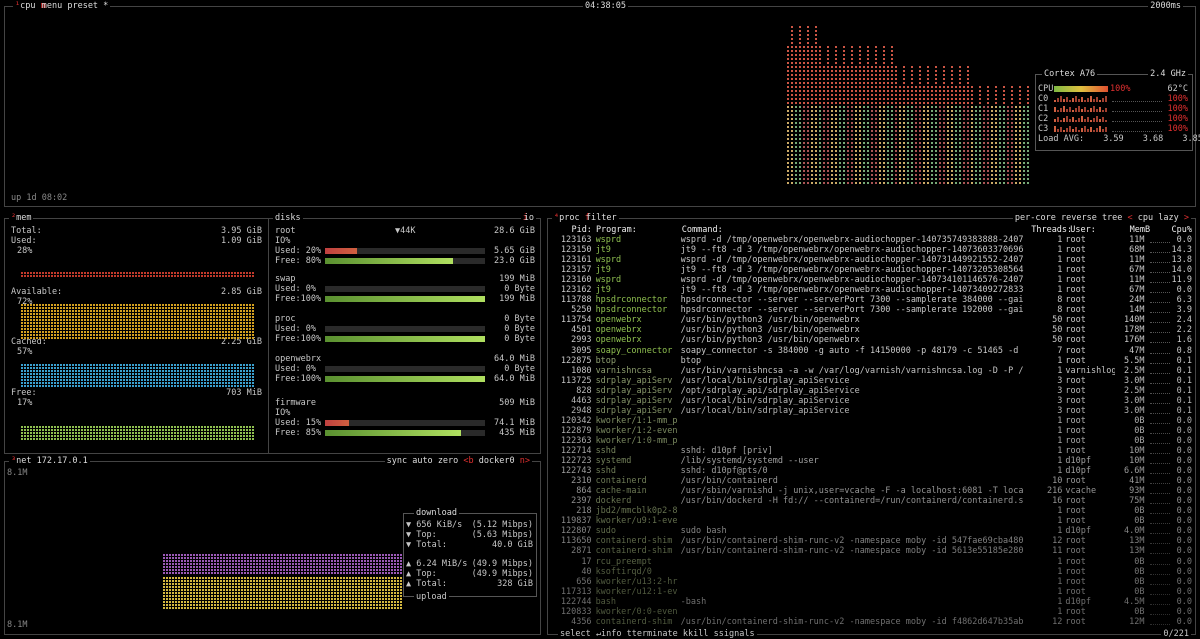  What do you see at coordinates (1081, 109) in the screenshot?
I see `core-graph` at bounding box center [1081, 109].